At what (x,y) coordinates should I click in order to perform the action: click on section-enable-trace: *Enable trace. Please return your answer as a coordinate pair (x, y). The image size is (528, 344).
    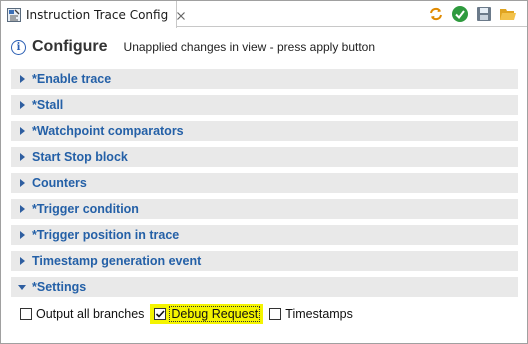
    Looking at the image, I should click on (264, 79).